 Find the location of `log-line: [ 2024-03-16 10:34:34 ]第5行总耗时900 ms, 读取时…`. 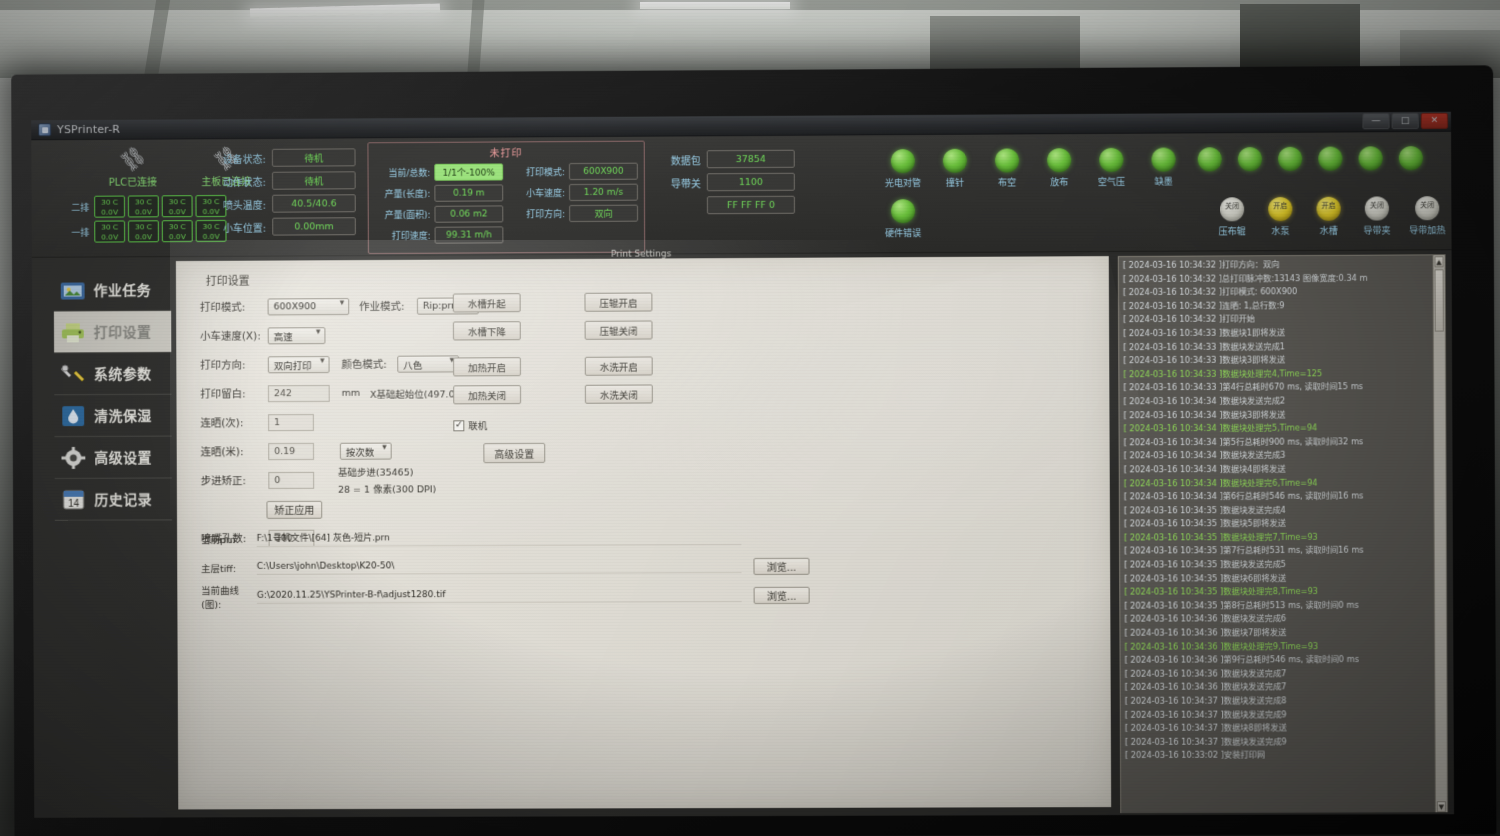

log-line: [ 2024-03-16 10:34:34 ]第5行总耗时900 ms, 读取时… is located at coordinates (1243, 442).